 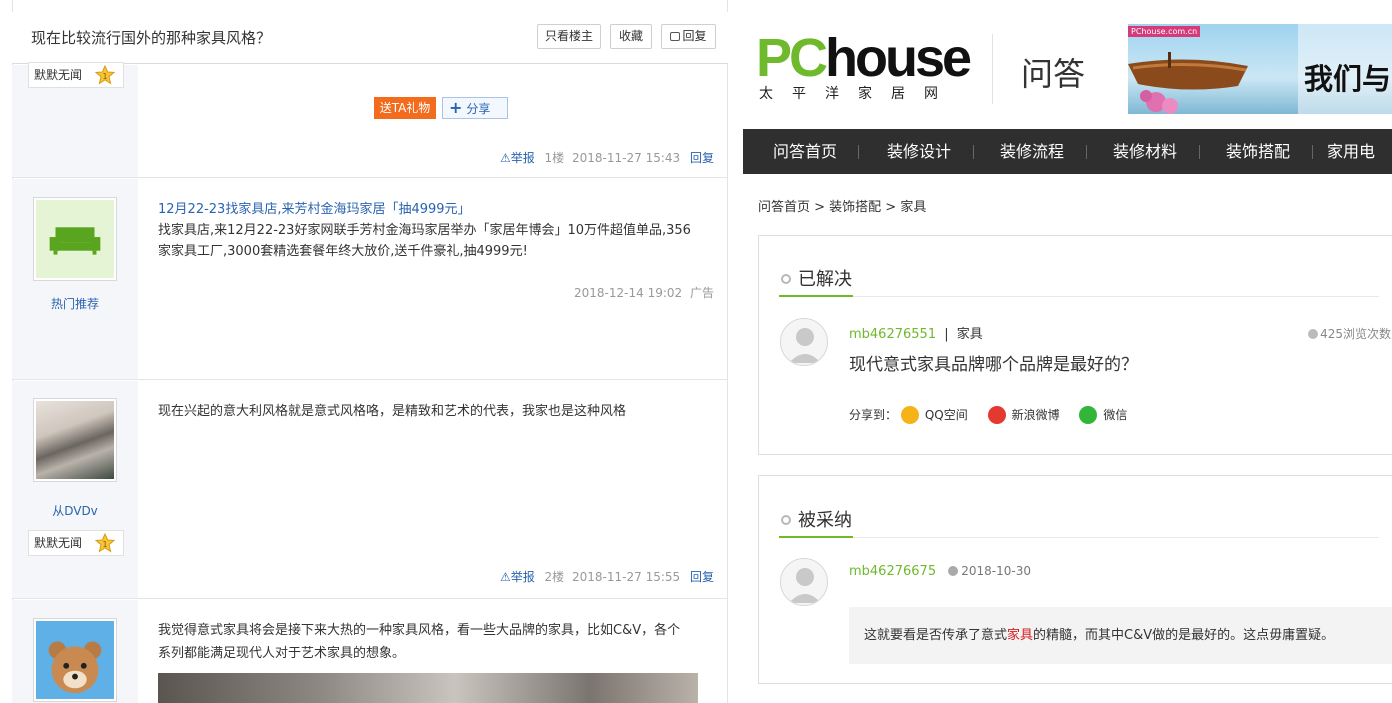 I want to click on sofa-icon, so click(x=75, y=239).